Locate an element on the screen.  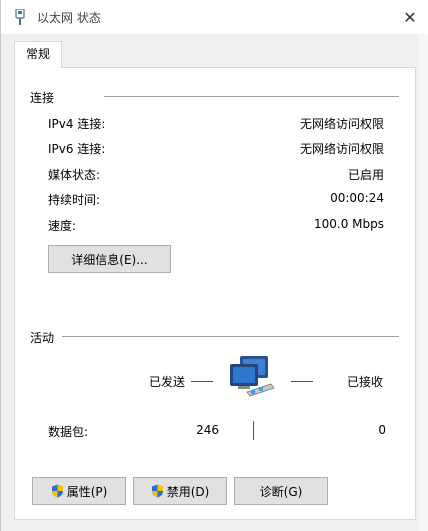
speed-label: 速度: is located at coordinates (62, 226).